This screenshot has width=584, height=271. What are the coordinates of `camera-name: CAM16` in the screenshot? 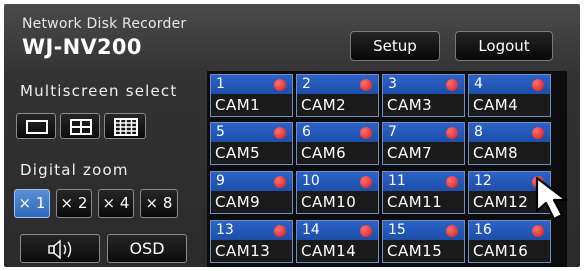 It's located at (501, 251).